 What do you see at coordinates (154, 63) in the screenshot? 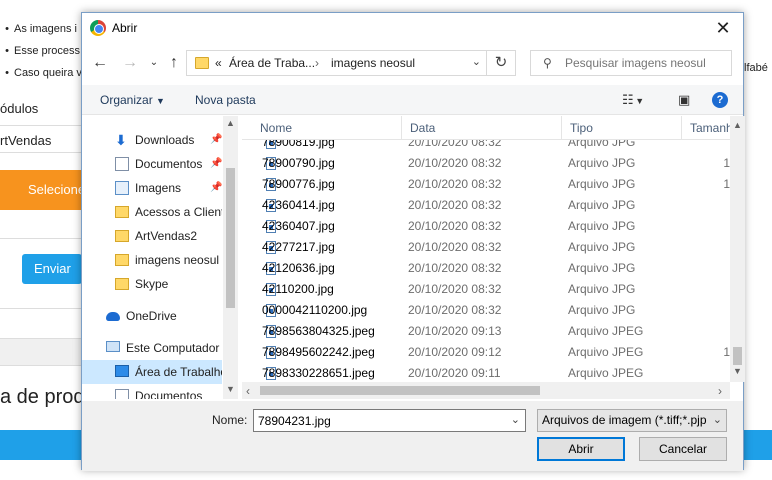
I see `recent-dropdown-icon: ⌄` at bounding box center [154, 63].